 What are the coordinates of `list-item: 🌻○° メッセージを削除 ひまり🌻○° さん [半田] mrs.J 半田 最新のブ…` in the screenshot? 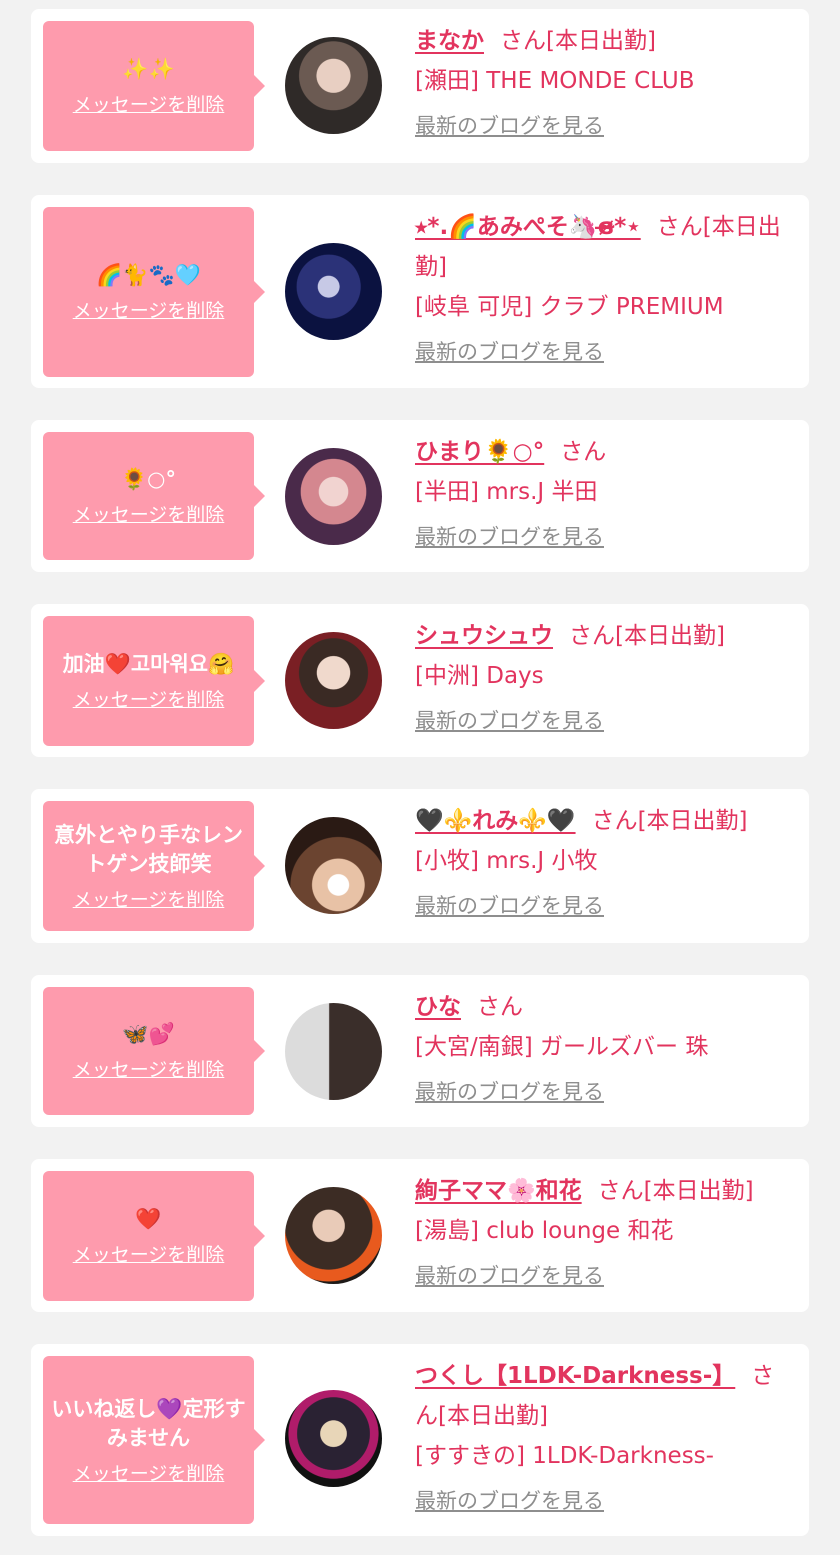 It's located at (420, 496).